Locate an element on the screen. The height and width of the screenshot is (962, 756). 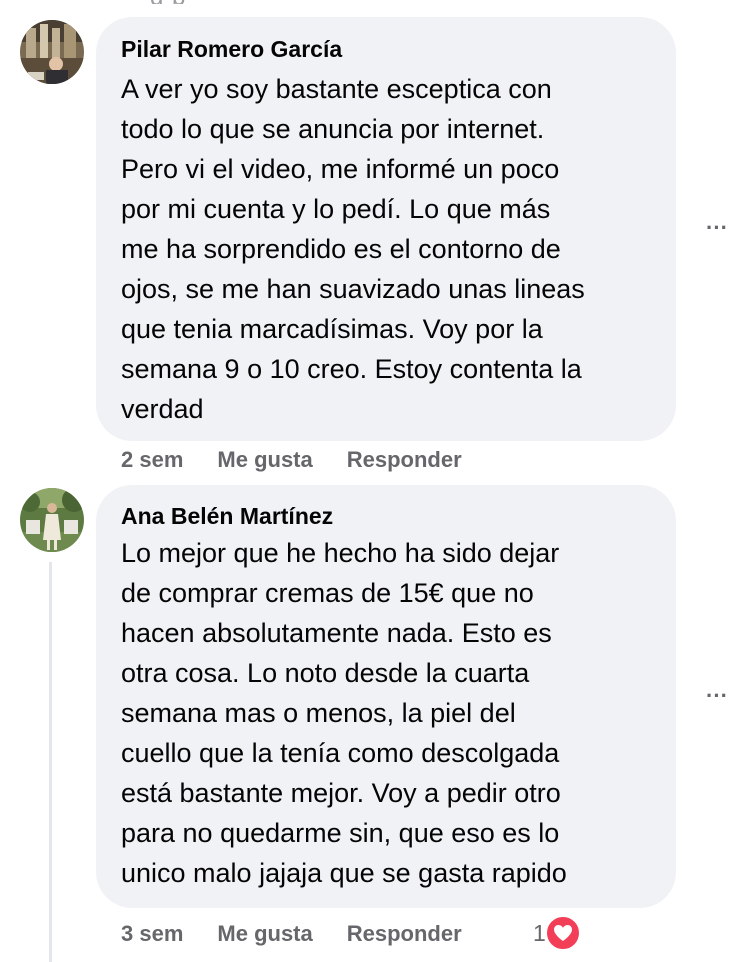
heart-icon is located at coordinates (562, 933).